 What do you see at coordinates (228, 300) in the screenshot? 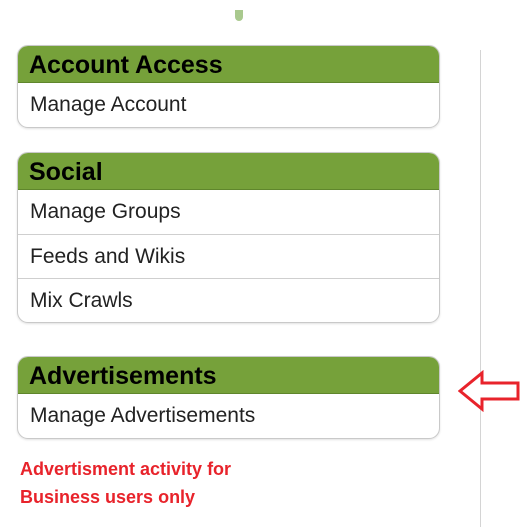
I see `menu-item-mix-crawls: Mix Crawls` at bounding box center [228, 300].